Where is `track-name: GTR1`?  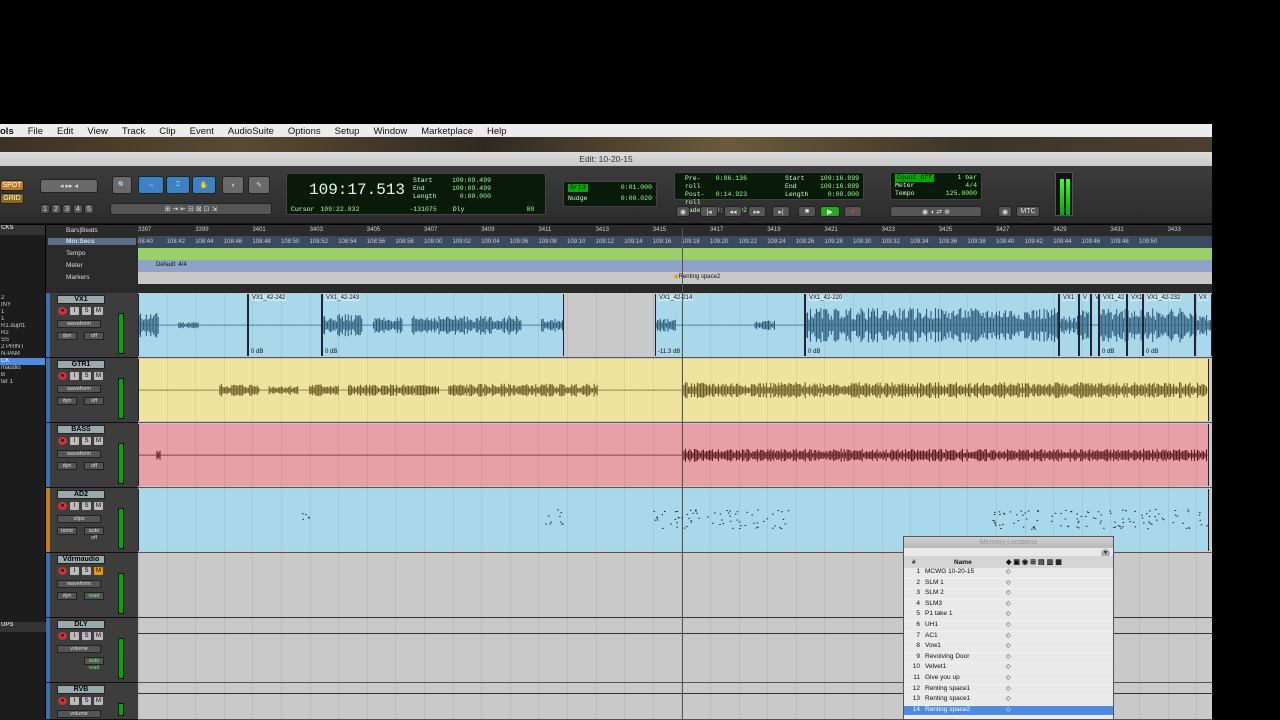
track-name: GTR1 is located at coordinates (81, 364).